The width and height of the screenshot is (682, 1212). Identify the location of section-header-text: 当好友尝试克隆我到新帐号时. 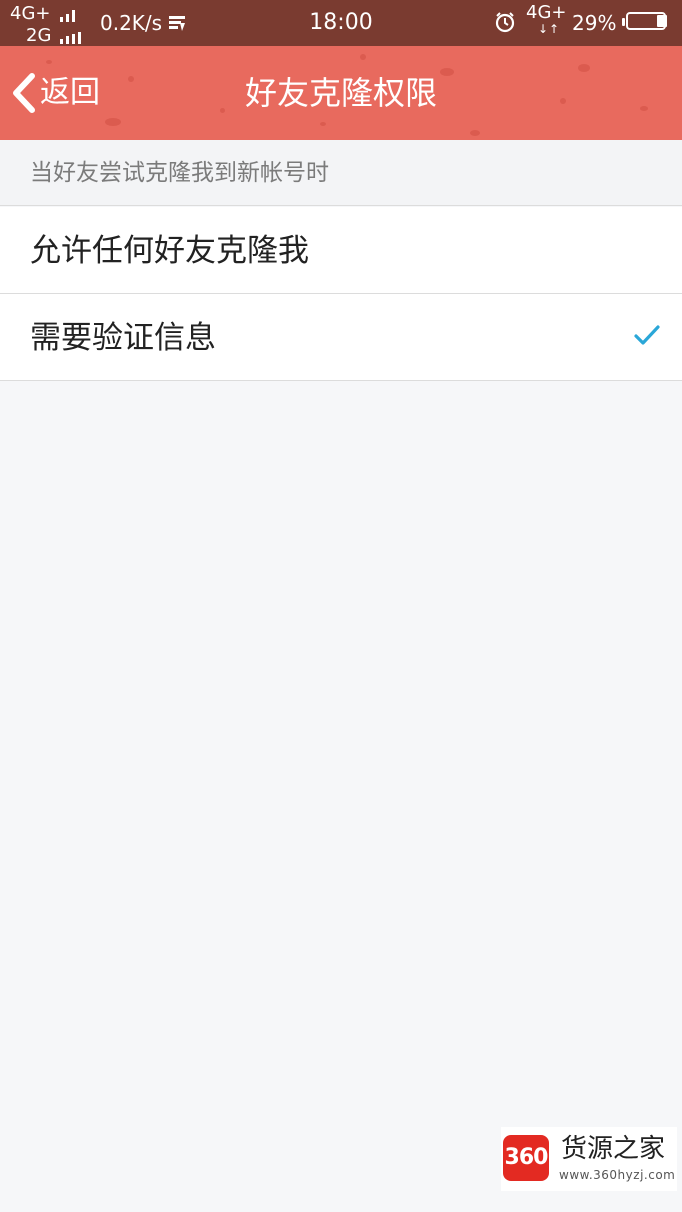
(179, 173).